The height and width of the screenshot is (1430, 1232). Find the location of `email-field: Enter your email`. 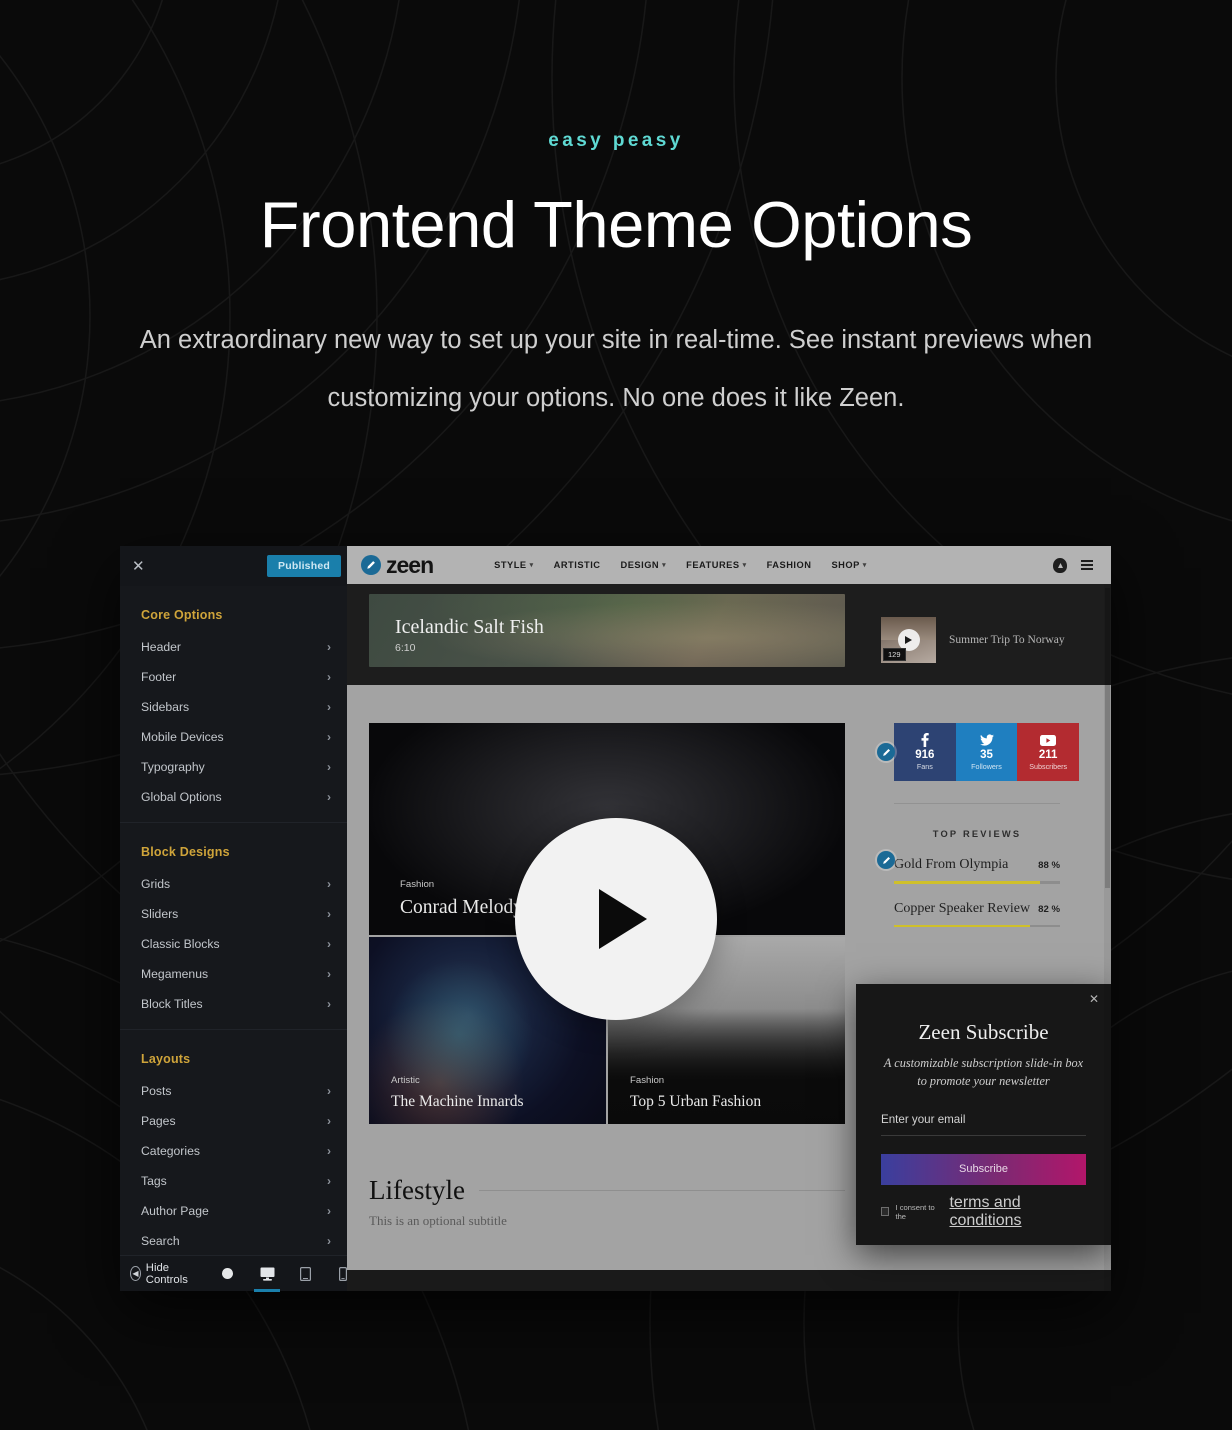

email-field: Enter your email is located at coordinates (983, 1124).